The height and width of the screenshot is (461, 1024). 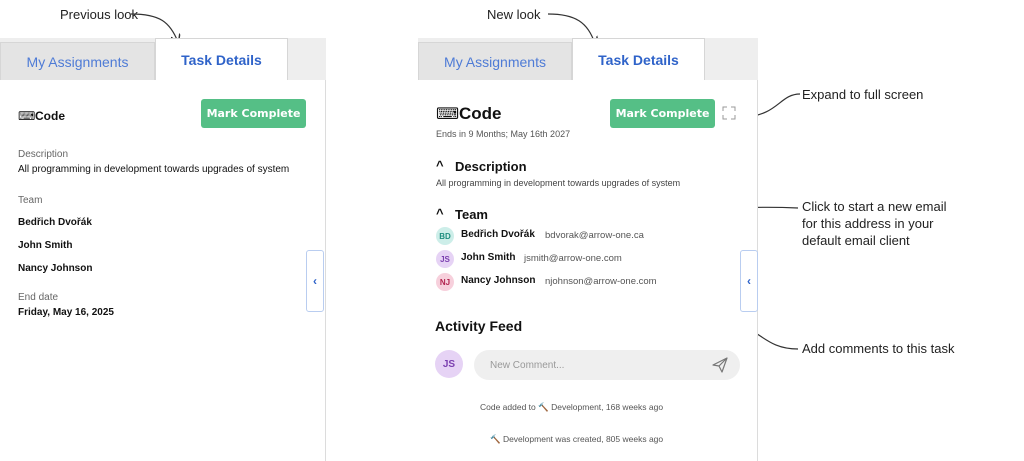 What do you see at coordinates (445, 282) in the screenshot?
I see `avatar: NJ` at bounding box center [445, 282].